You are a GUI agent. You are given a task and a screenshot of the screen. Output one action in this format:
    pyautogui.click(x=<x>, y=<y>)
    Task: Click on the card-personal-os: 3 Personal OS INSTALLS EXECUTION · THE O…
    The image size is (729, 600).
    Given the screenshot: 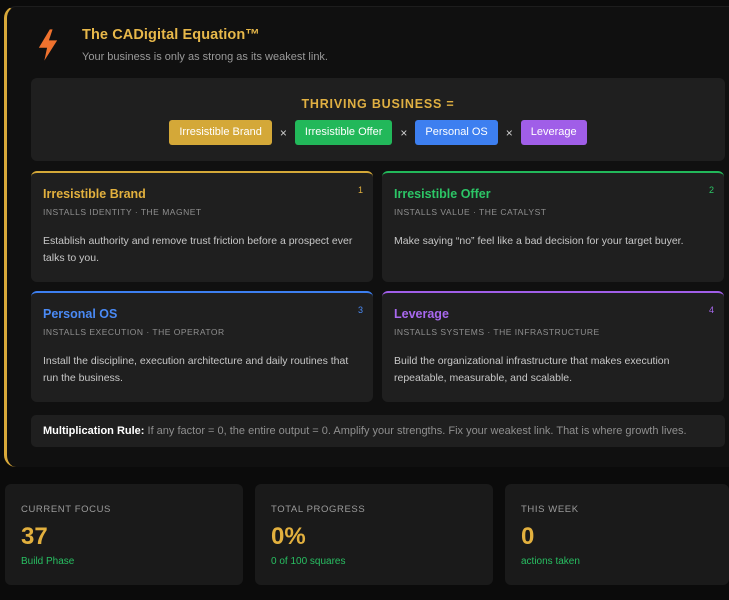 What is the action you would take?
    pyautogui.click(x=202, y=346)
    